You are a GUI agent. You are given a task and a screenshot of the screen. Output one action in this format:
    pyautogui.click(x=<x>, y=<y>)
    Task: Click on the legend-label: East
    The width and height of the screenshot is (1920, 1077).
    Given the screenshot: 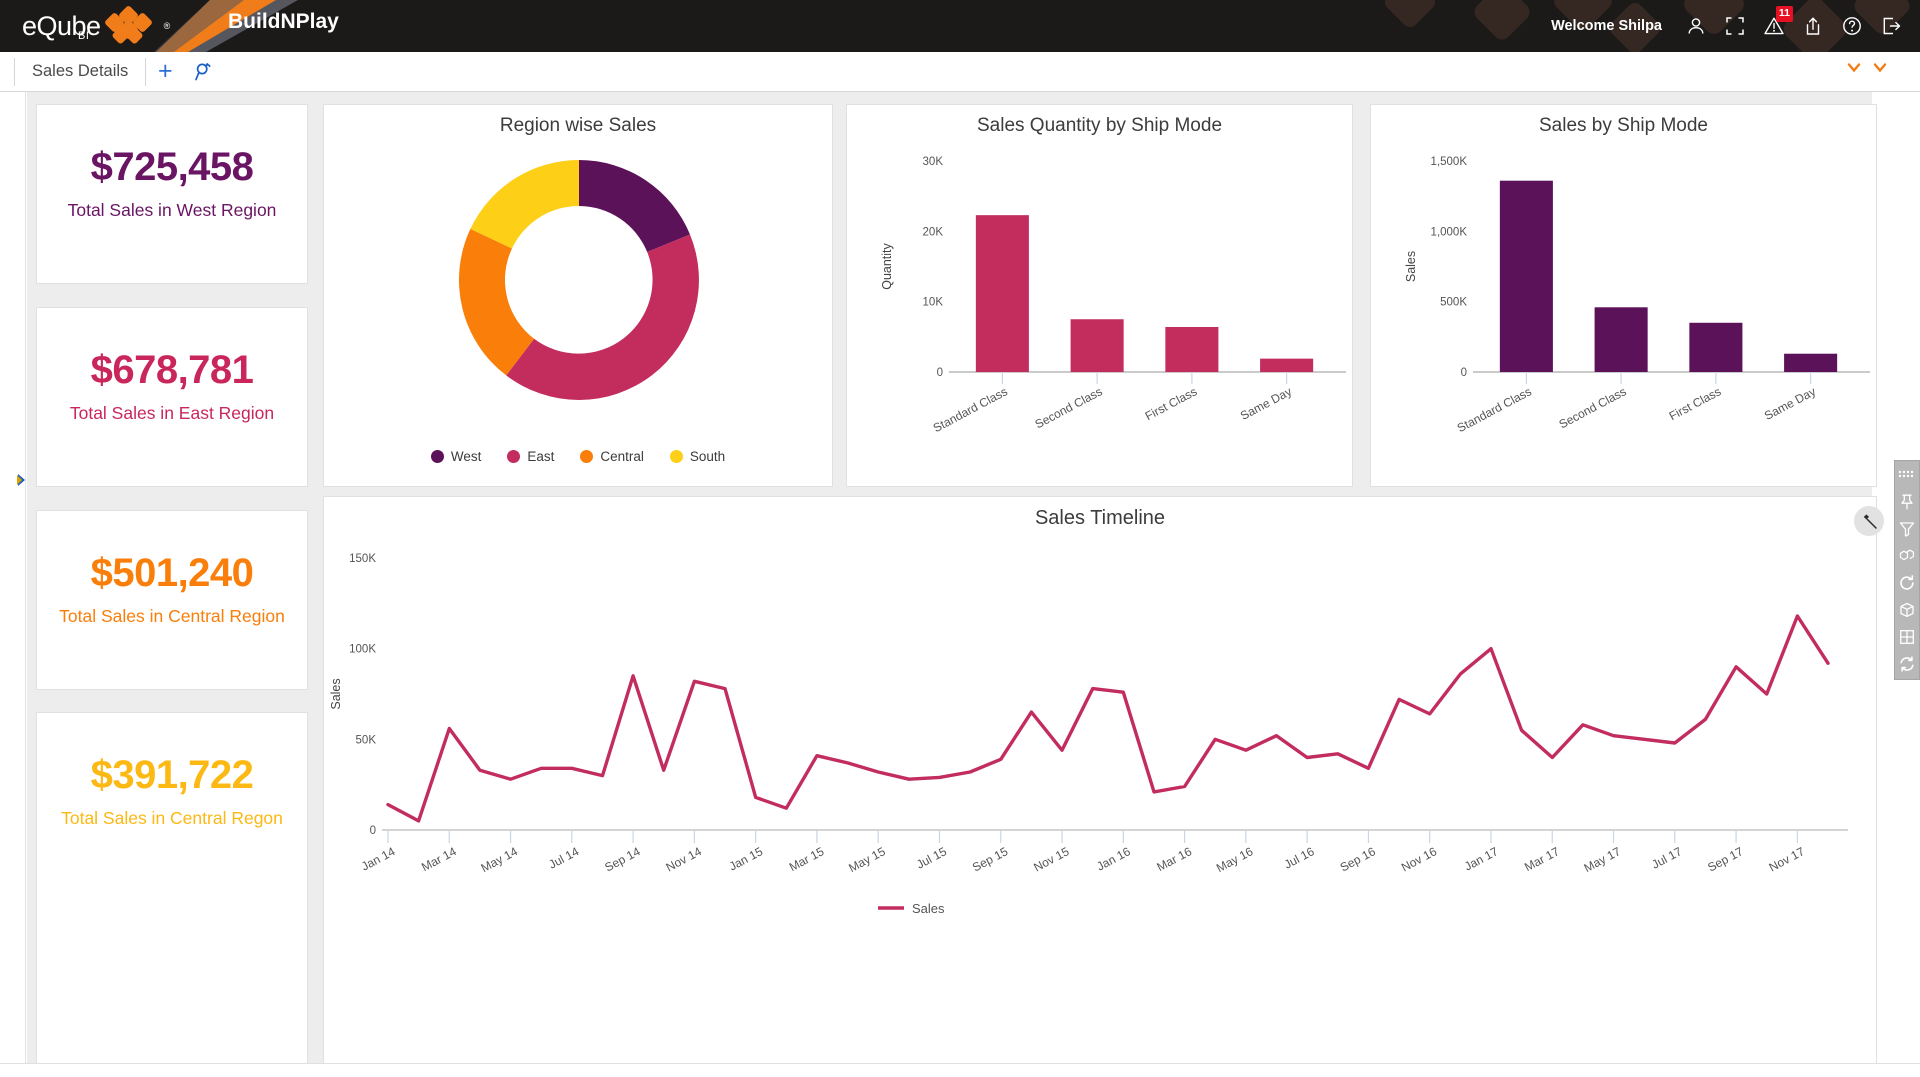 What is the action you would take?
    pyautogui.click(x=541, y=456)
    